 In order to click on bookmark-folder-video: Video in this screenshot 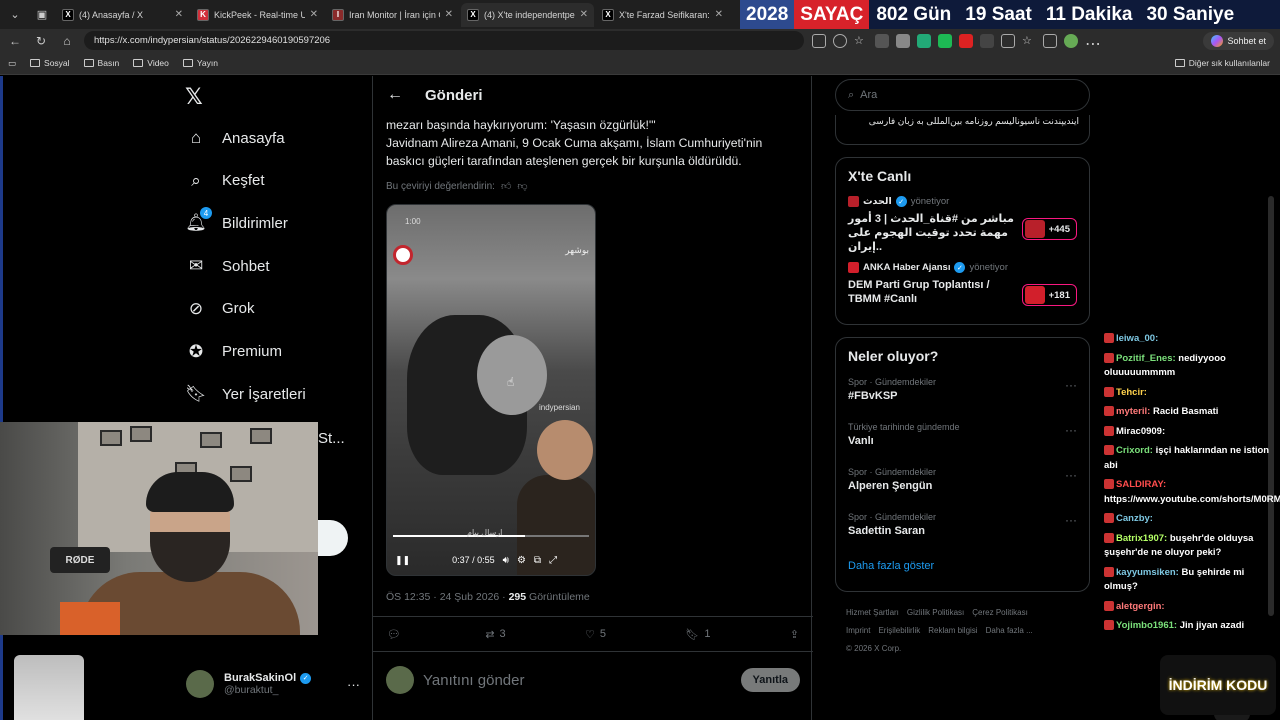, I will do `click(151, 63)`.